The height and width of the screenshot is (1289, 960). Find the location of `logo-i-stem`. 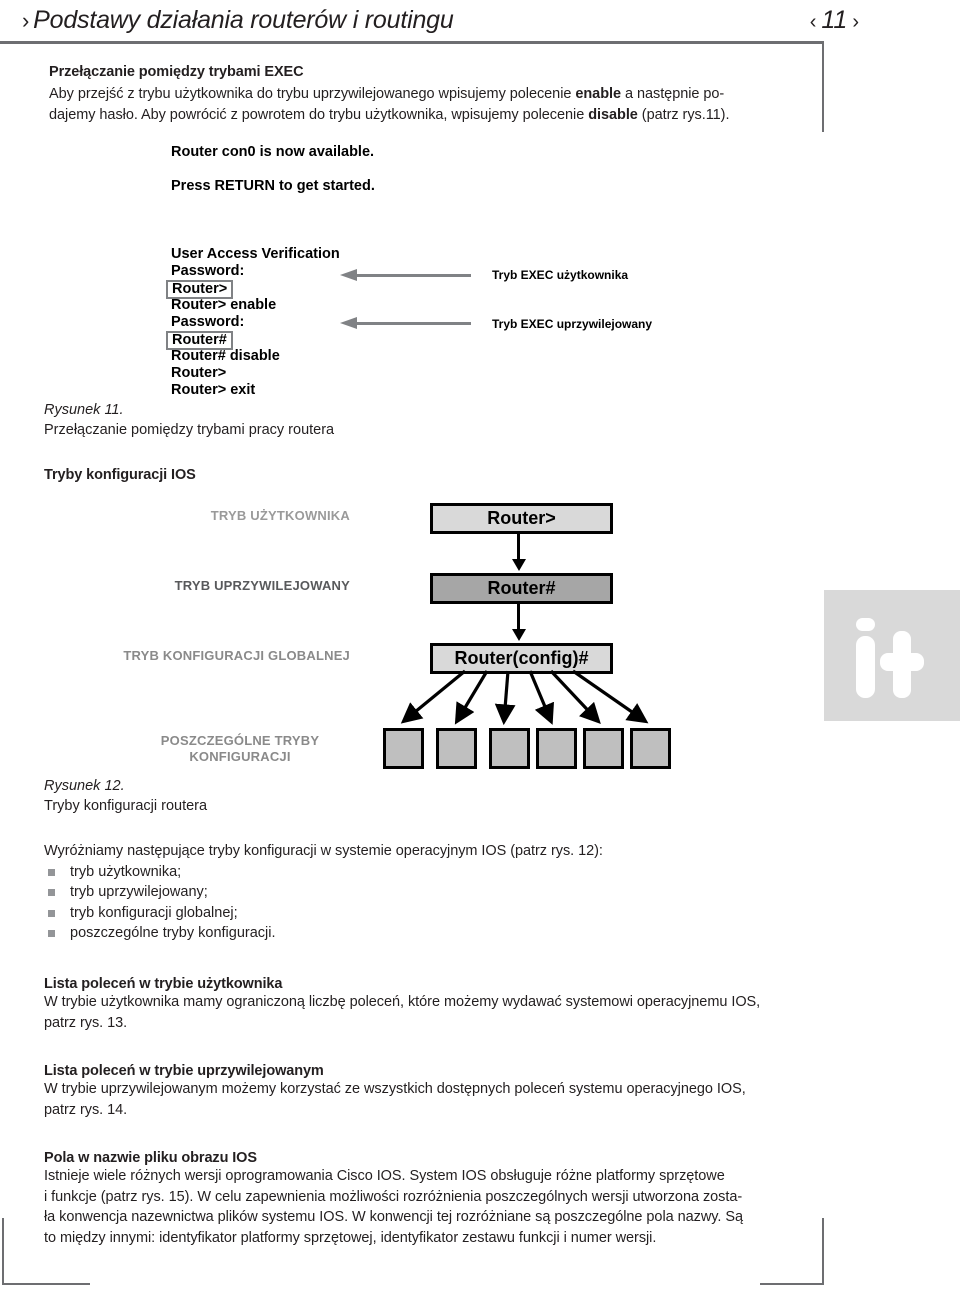

logo-i-stem is located at coordinates (865, 667).